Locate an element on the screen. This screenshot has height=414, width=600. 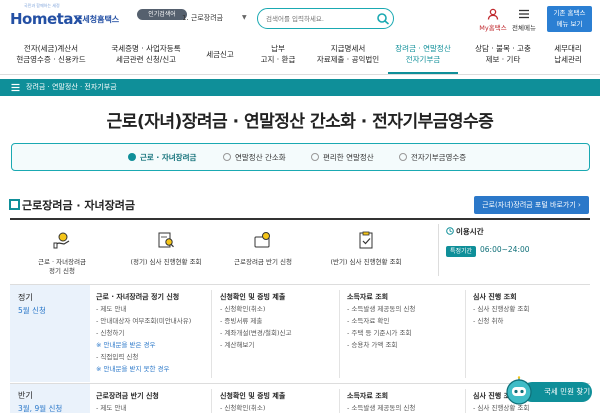
logo-suffix: 국세청홈택스 is located at coordinates (97, 19).